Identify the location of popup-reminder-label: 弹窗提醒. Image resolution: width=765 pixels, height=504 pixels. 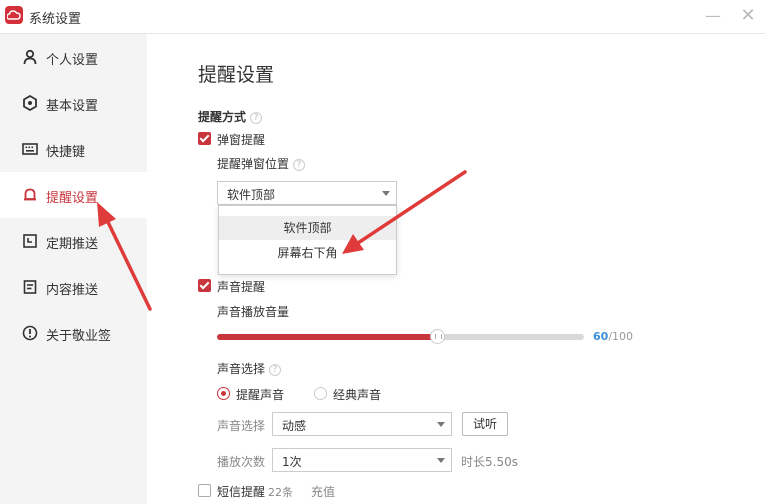
(241, 140).